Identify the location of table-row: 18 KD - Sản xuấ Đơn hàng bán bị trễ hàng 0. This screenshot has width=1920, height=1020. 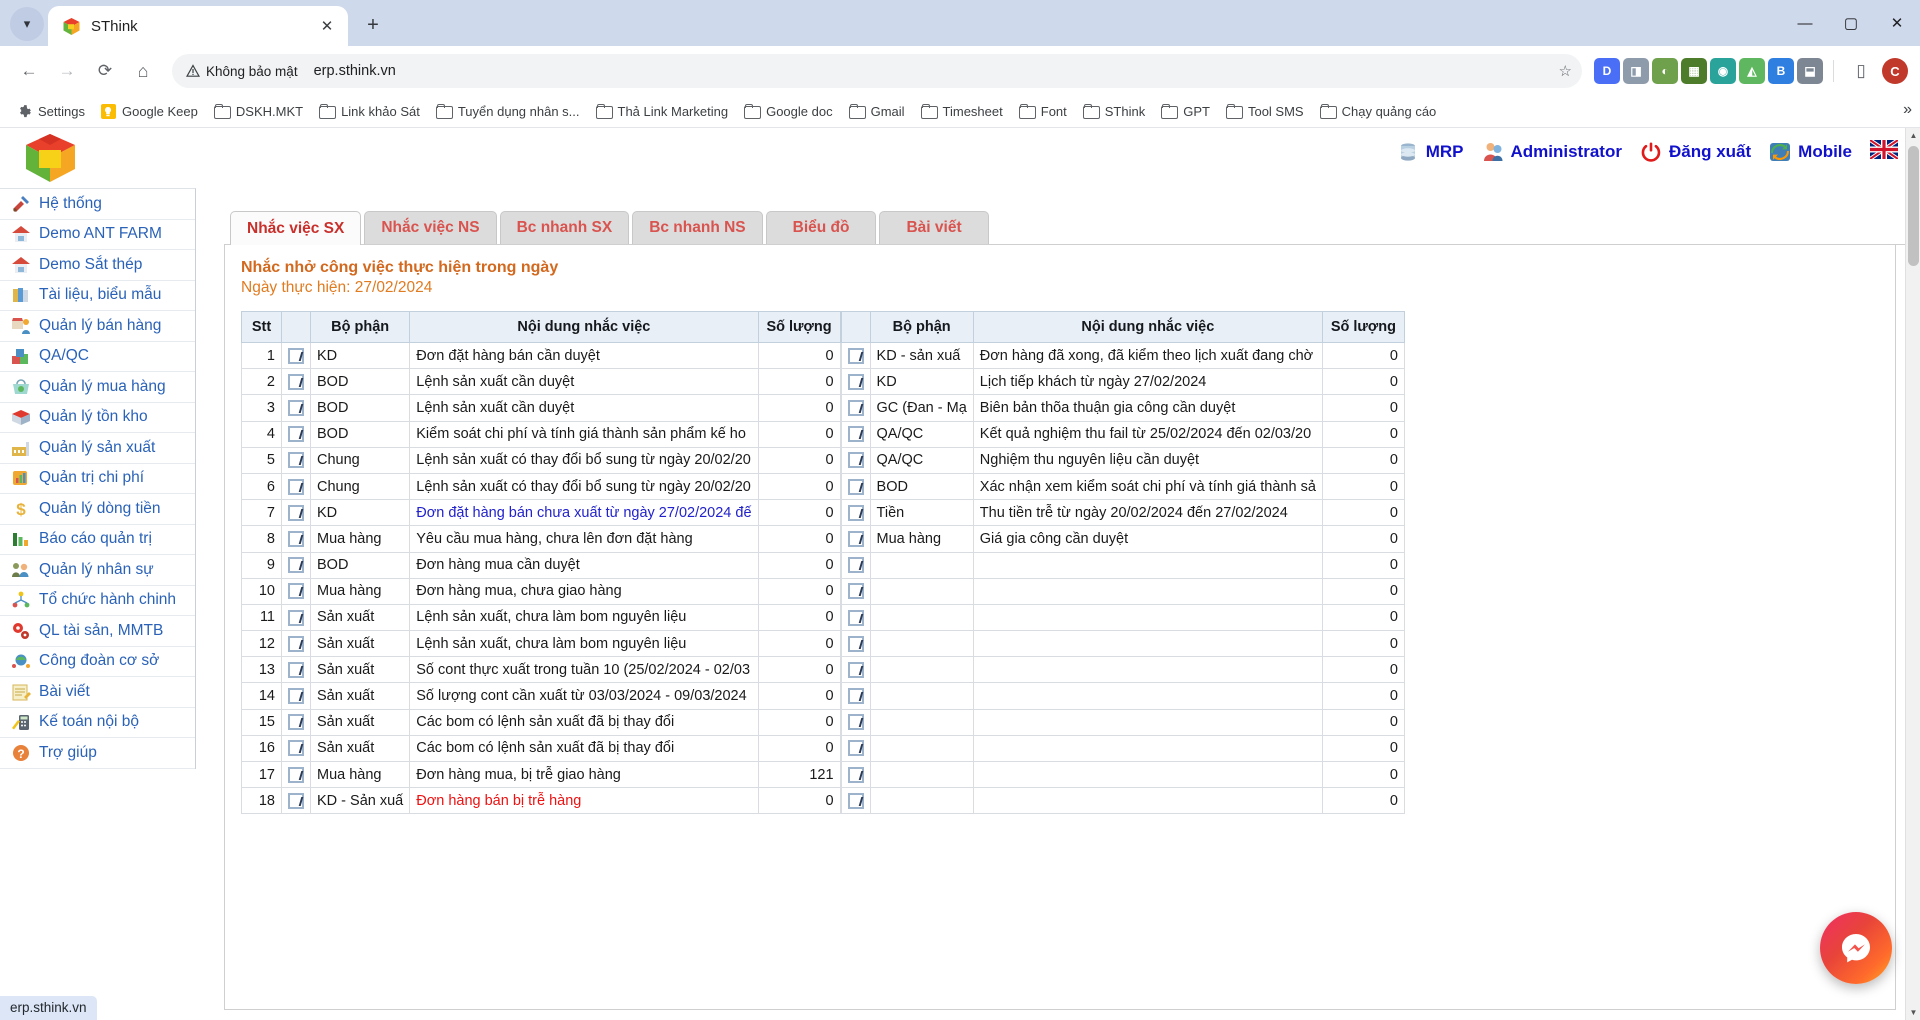
(541, 801).